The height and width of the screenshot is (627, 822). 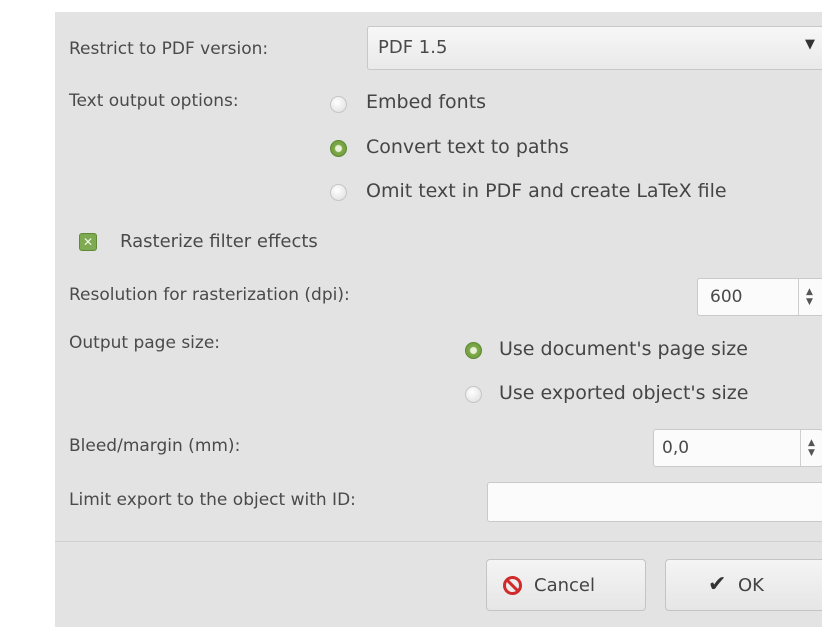 I want to click on document-page-size-label: Use document's page size, so click(x=623, y=349).